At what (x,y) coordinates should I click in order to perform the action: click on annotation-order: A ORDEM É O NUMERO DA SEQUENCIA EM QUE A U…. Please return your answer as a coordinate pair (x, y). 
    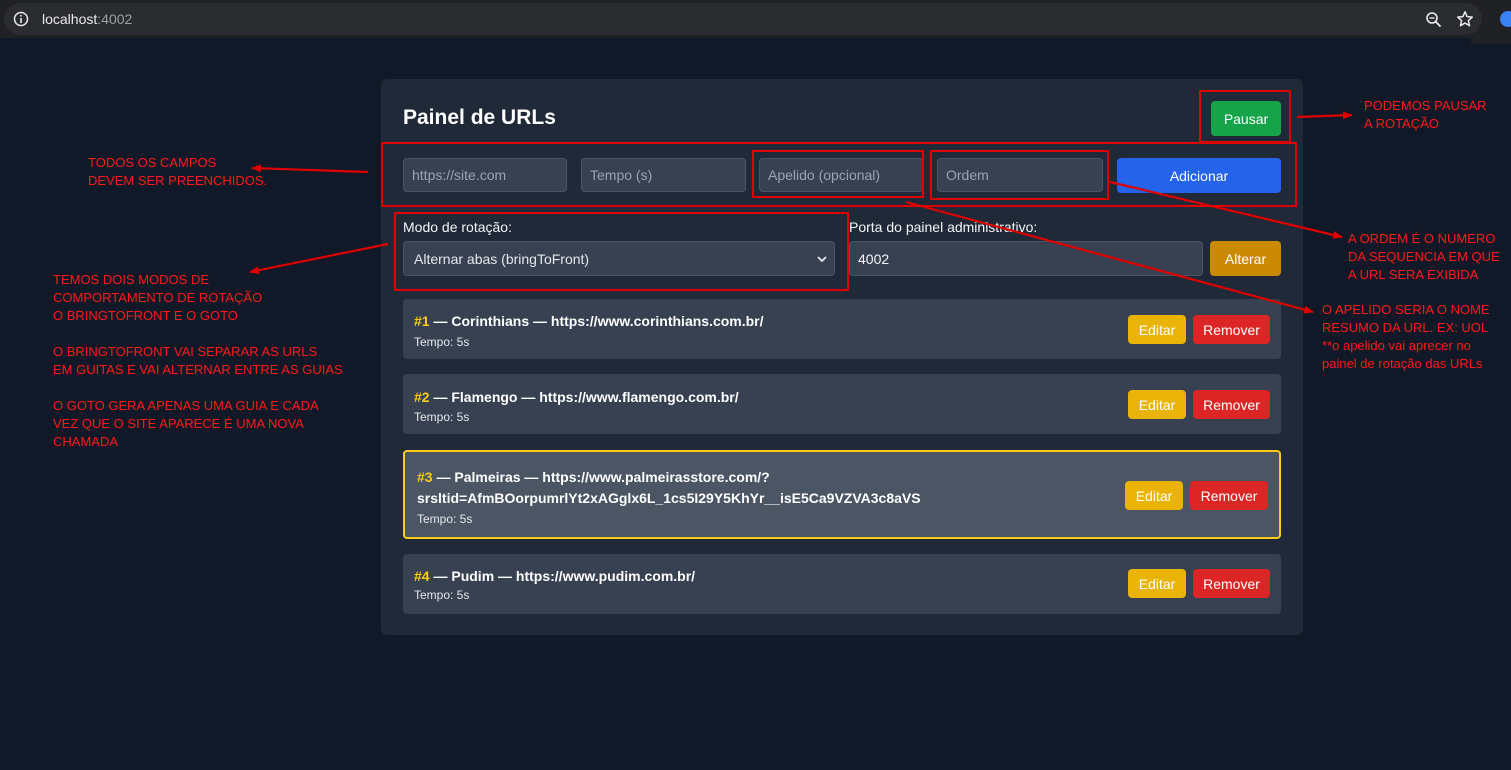
    Looking at the image, I should click on (1424, 256).